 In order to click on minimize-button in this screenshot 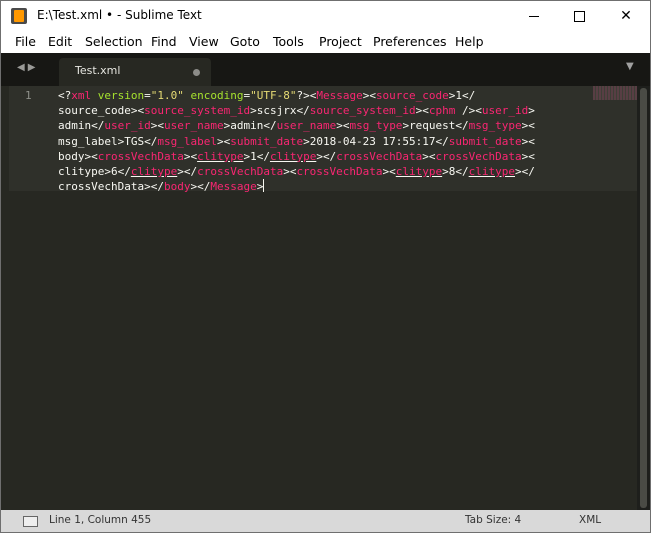, I will do `click(534, 16)`.